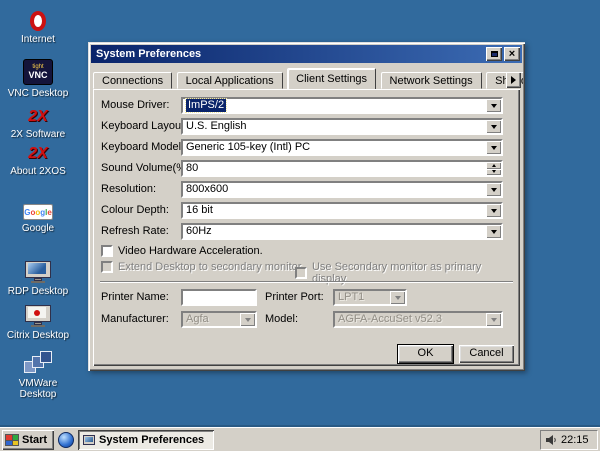  I want to click on tab-network-settings: Network Settings, so click(431, 80).